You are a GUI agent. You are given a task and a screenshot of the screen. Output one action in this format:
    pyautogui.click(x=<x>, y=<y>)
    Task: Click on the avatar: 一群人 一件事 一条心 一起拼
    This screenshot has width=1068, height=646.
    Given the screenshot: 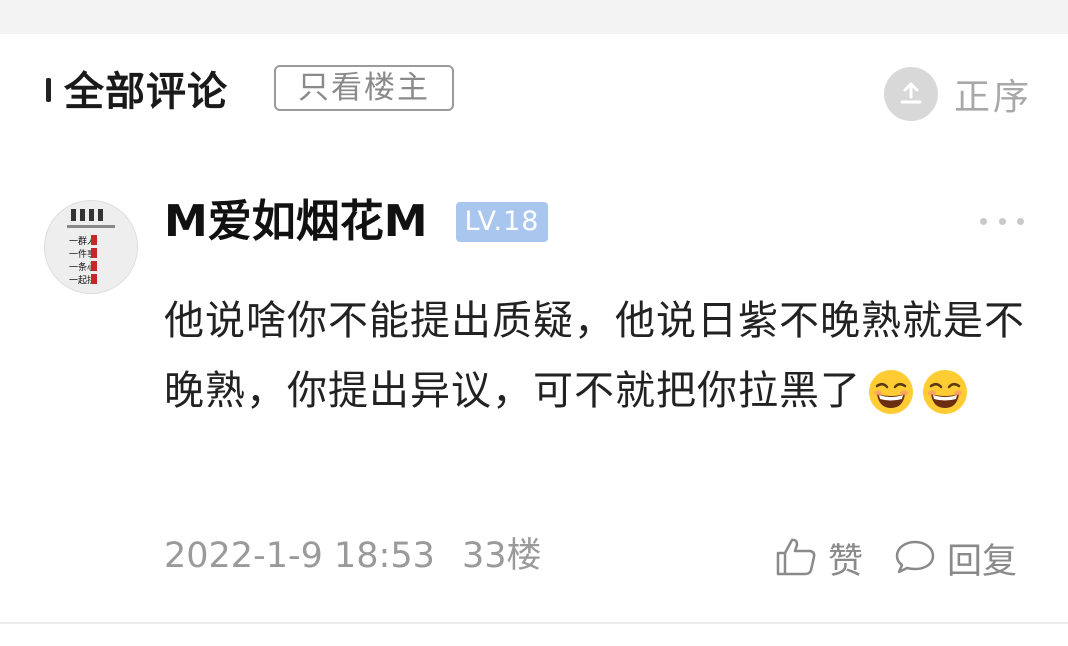 What is the action you would take?
    pyautogui.click(x=91, y=247)
    